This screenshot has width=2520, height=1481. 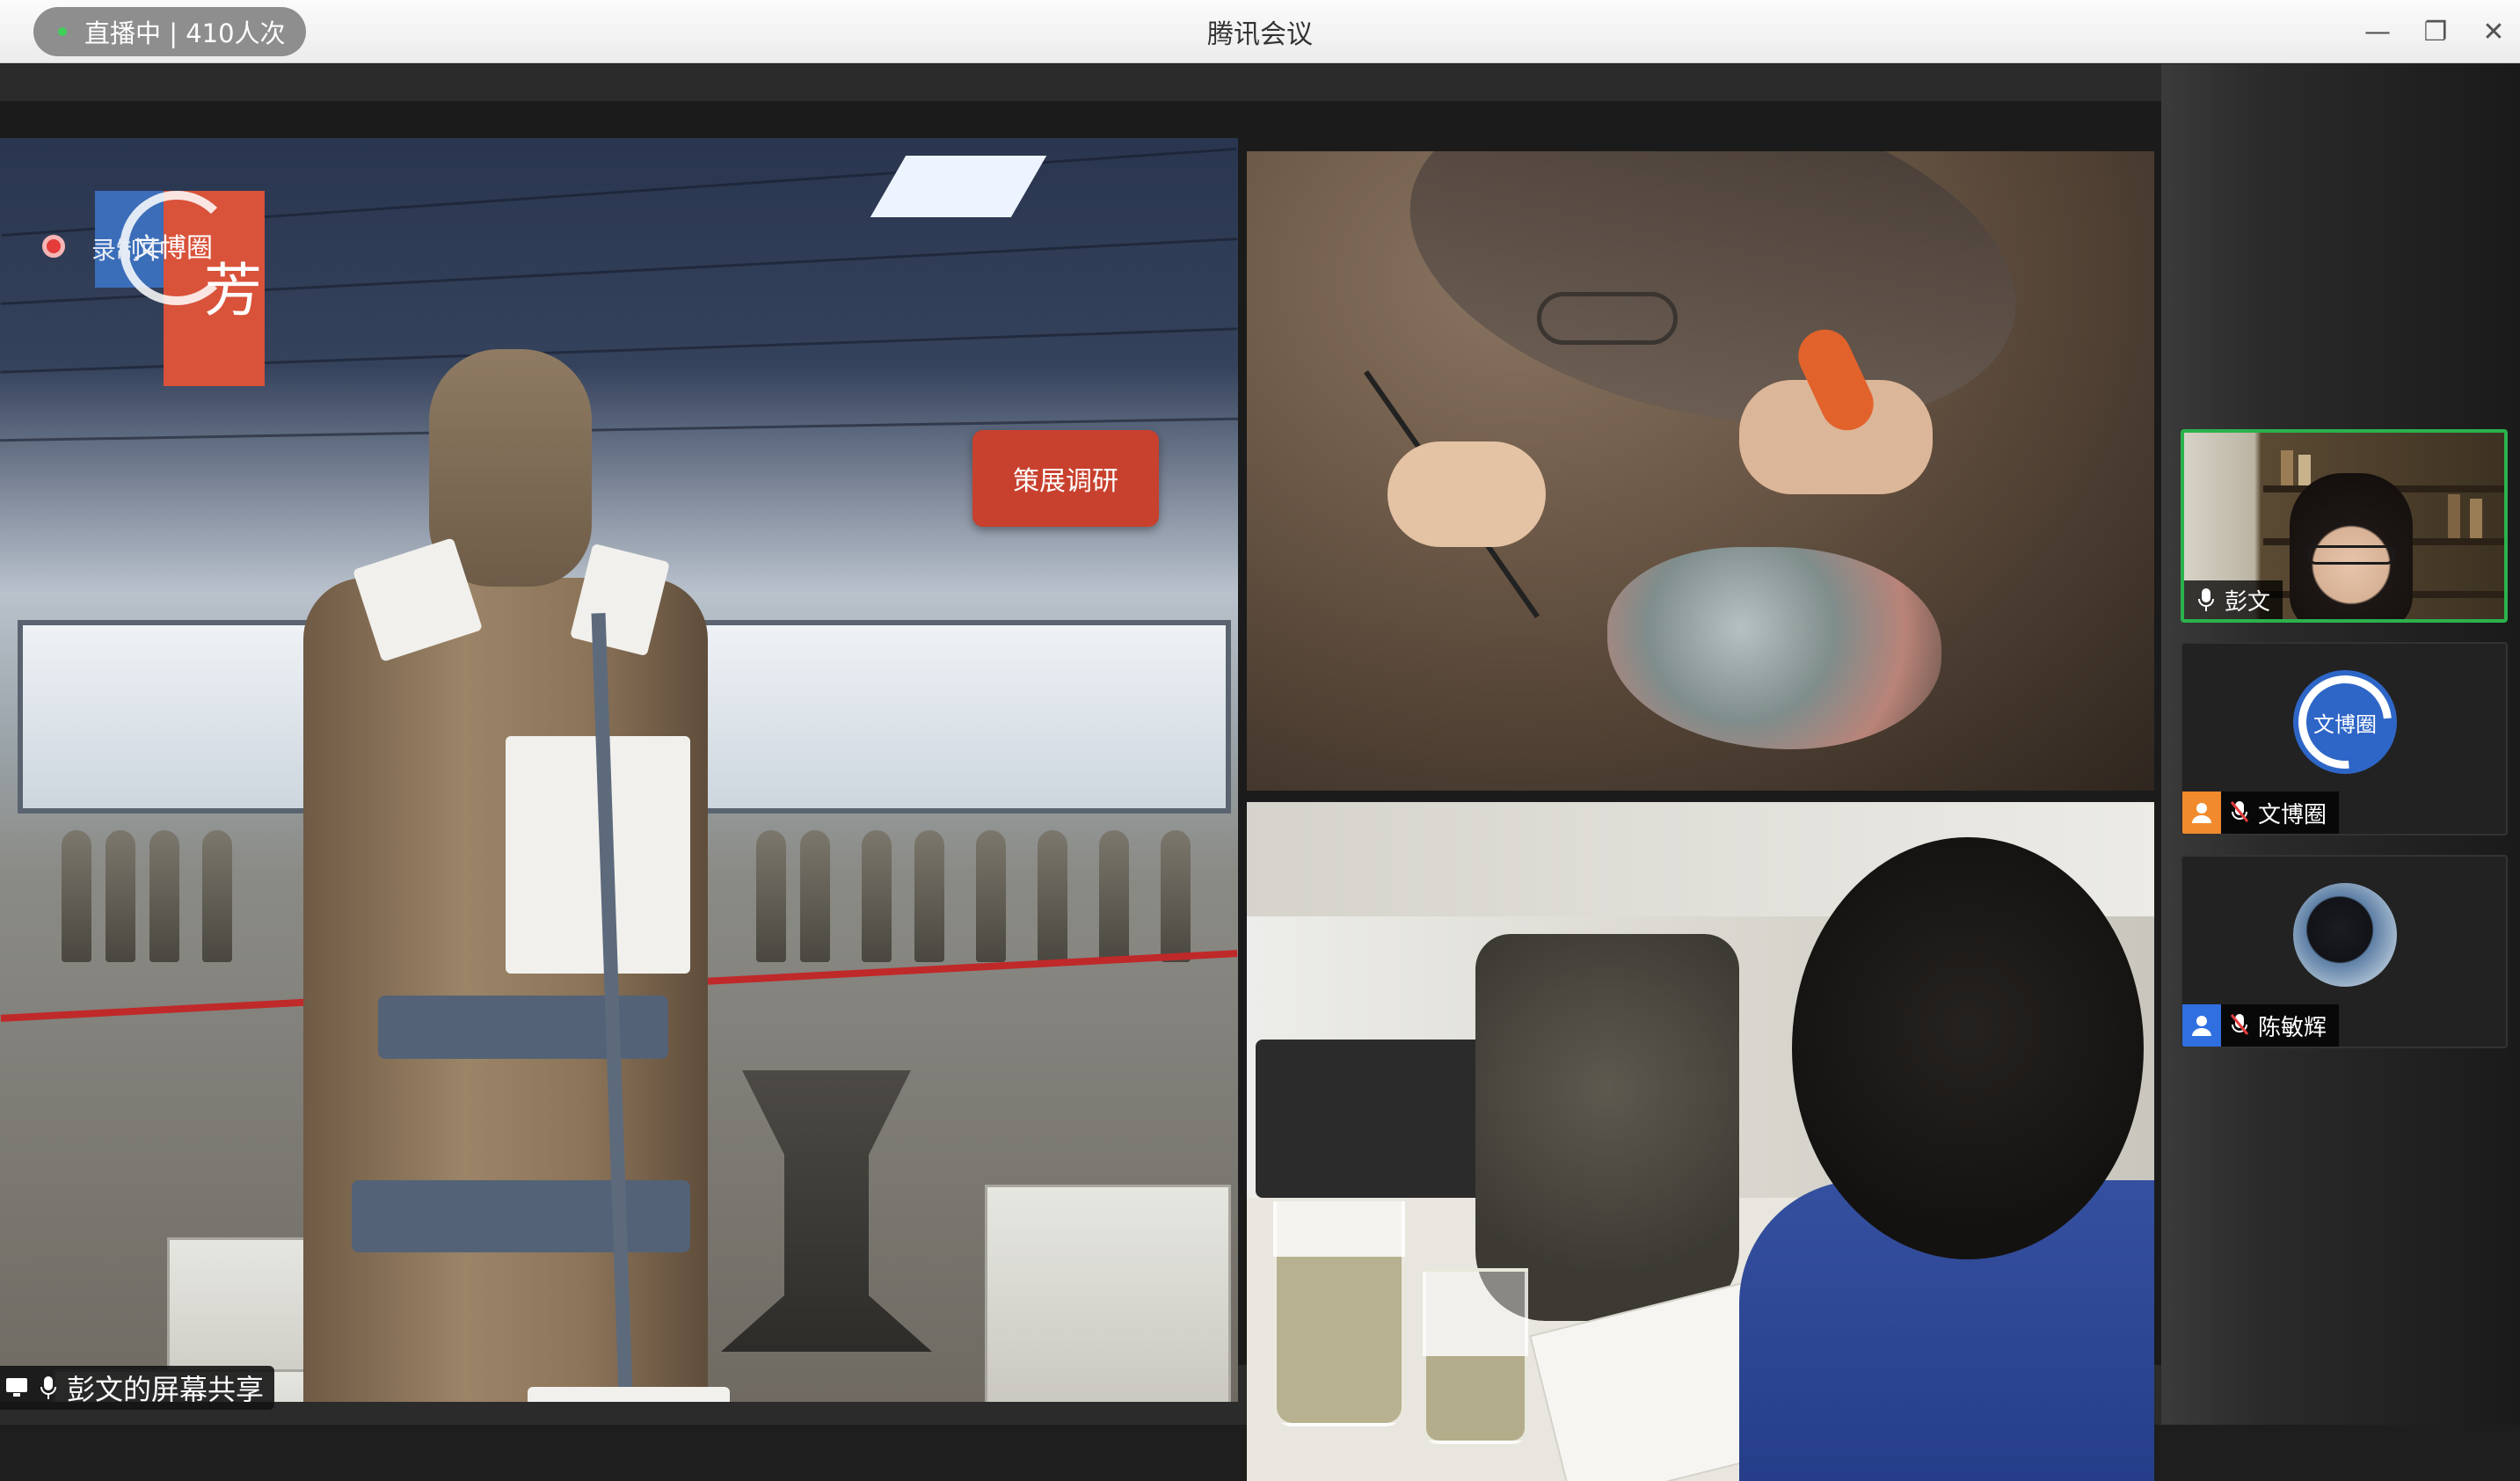 I want to click on minimize-button: —, so click(x=2377, y=32).